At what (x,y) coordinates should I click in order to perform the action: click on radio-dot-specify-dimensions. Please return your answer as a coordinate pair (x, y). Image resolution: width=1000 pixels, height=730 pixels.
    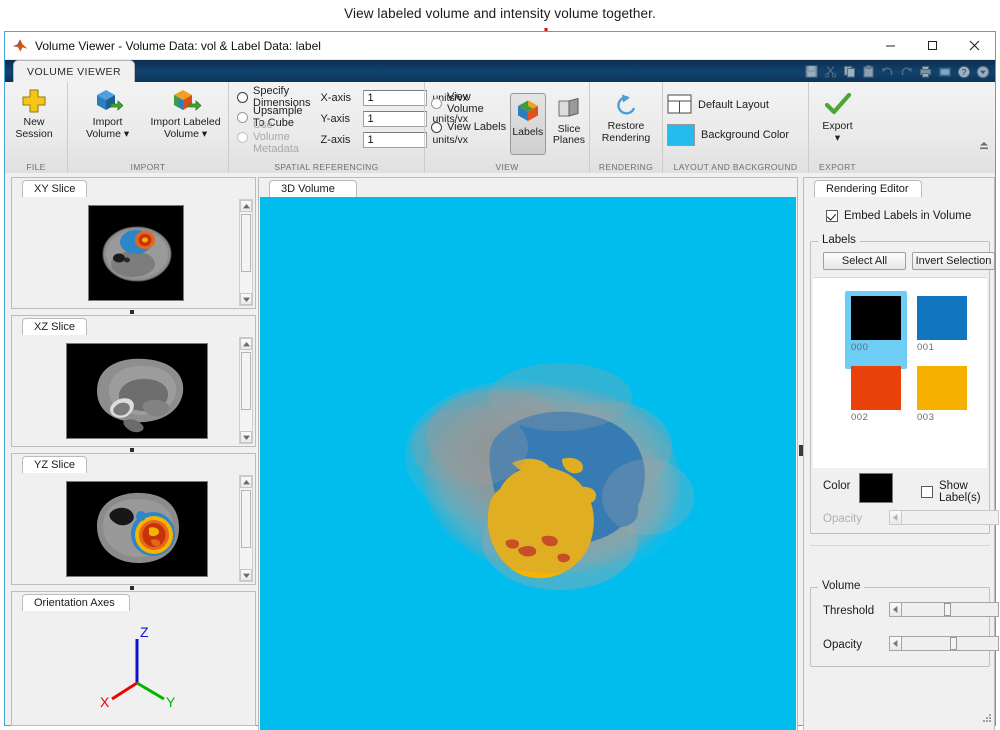
    Looking at the image, I should click on (242, 97).